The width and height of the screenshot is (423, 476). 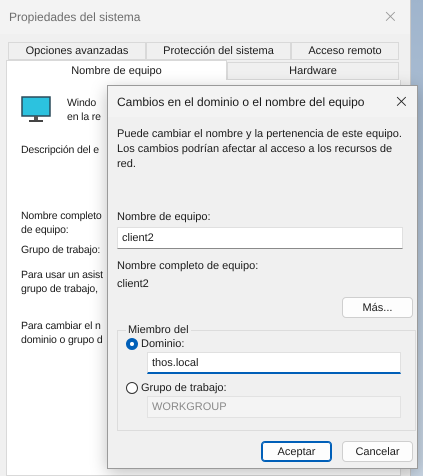 What do you see at coordinates (296, 451) in the screenshot?
I see `accept-button: Aceptar` at bounding box center [296, 451].